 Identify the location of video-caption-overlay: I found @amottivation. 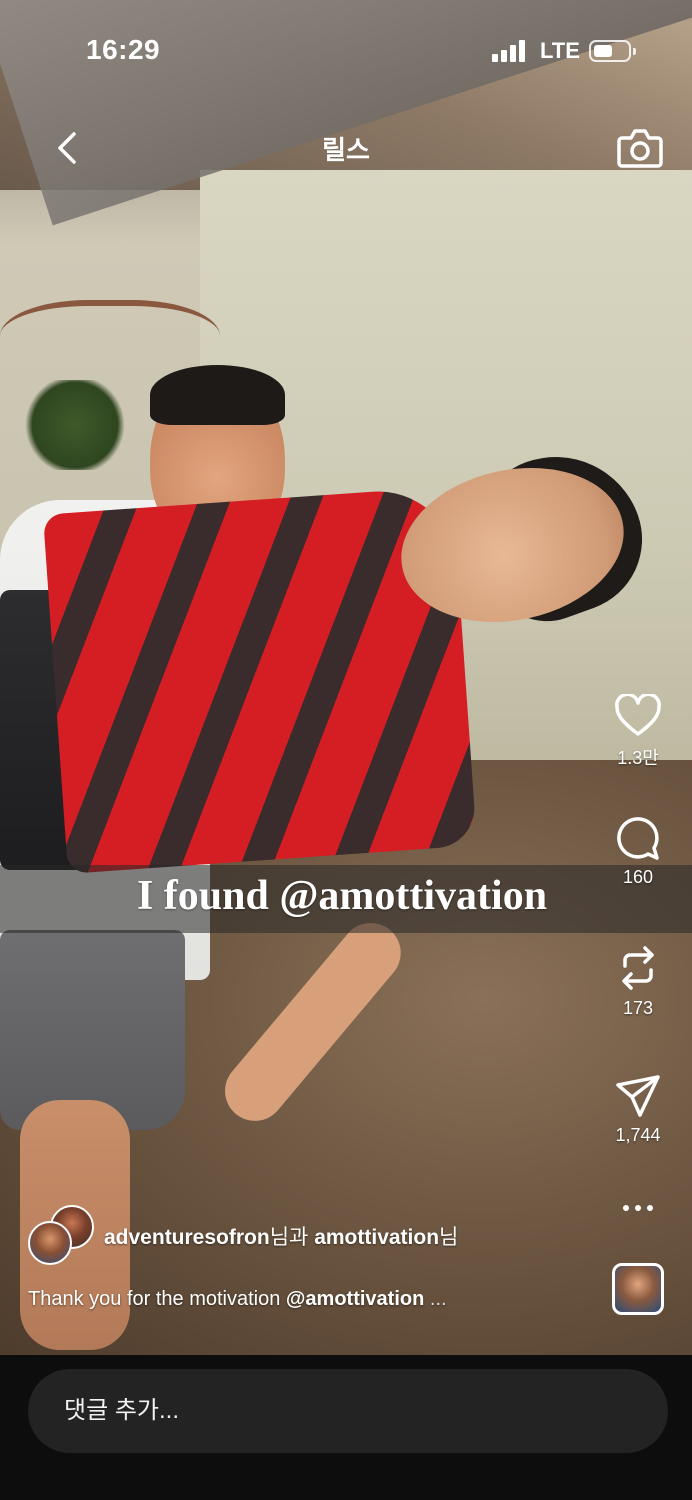
(342, 896).